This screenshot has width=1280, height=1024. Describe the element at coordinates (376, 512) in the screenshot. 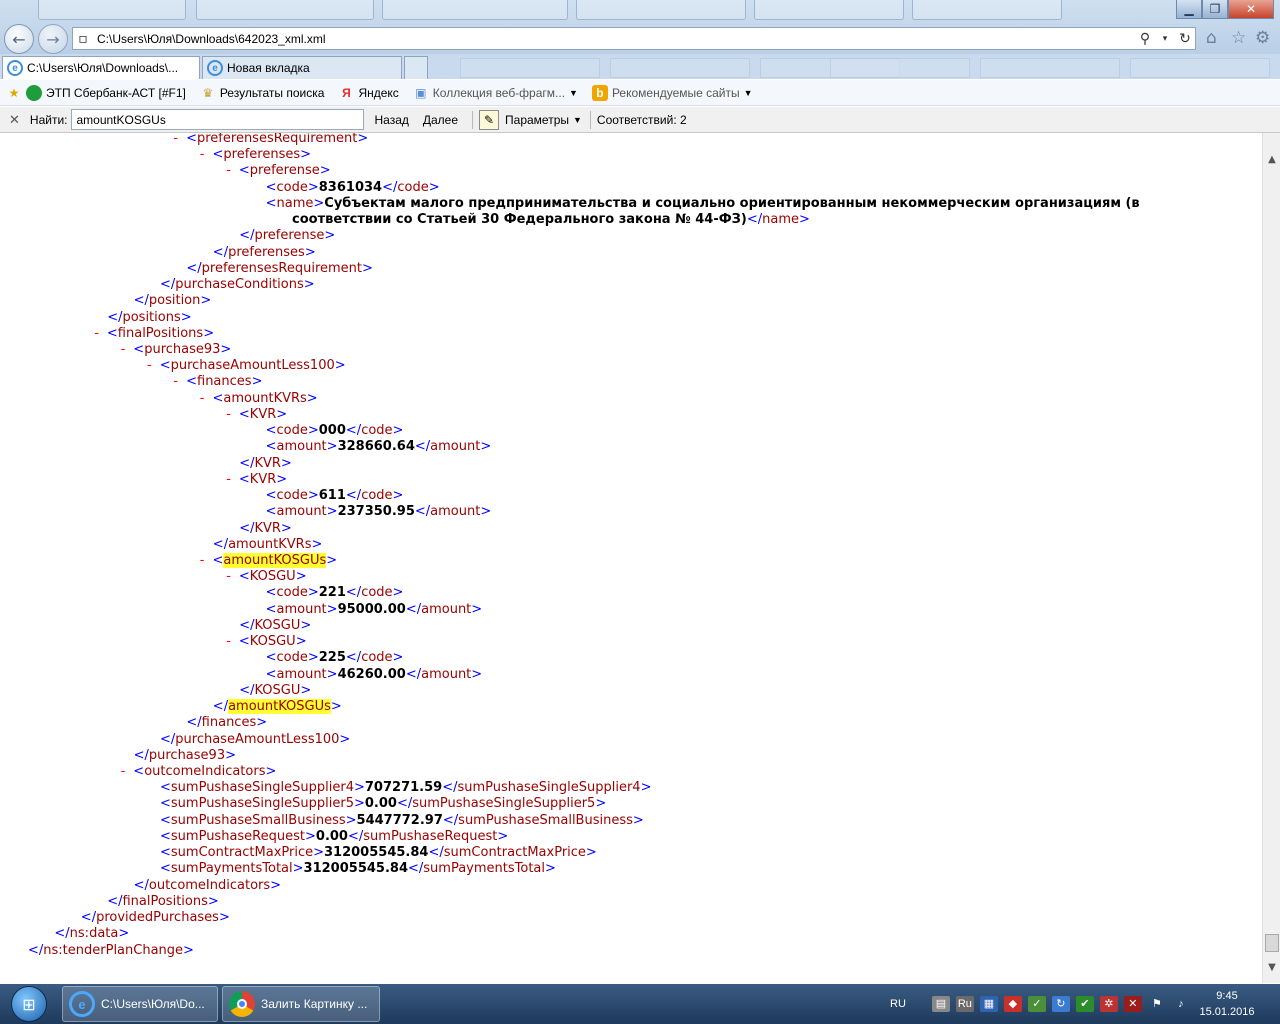

I see `xml-text-value: 237350.95` at that location.